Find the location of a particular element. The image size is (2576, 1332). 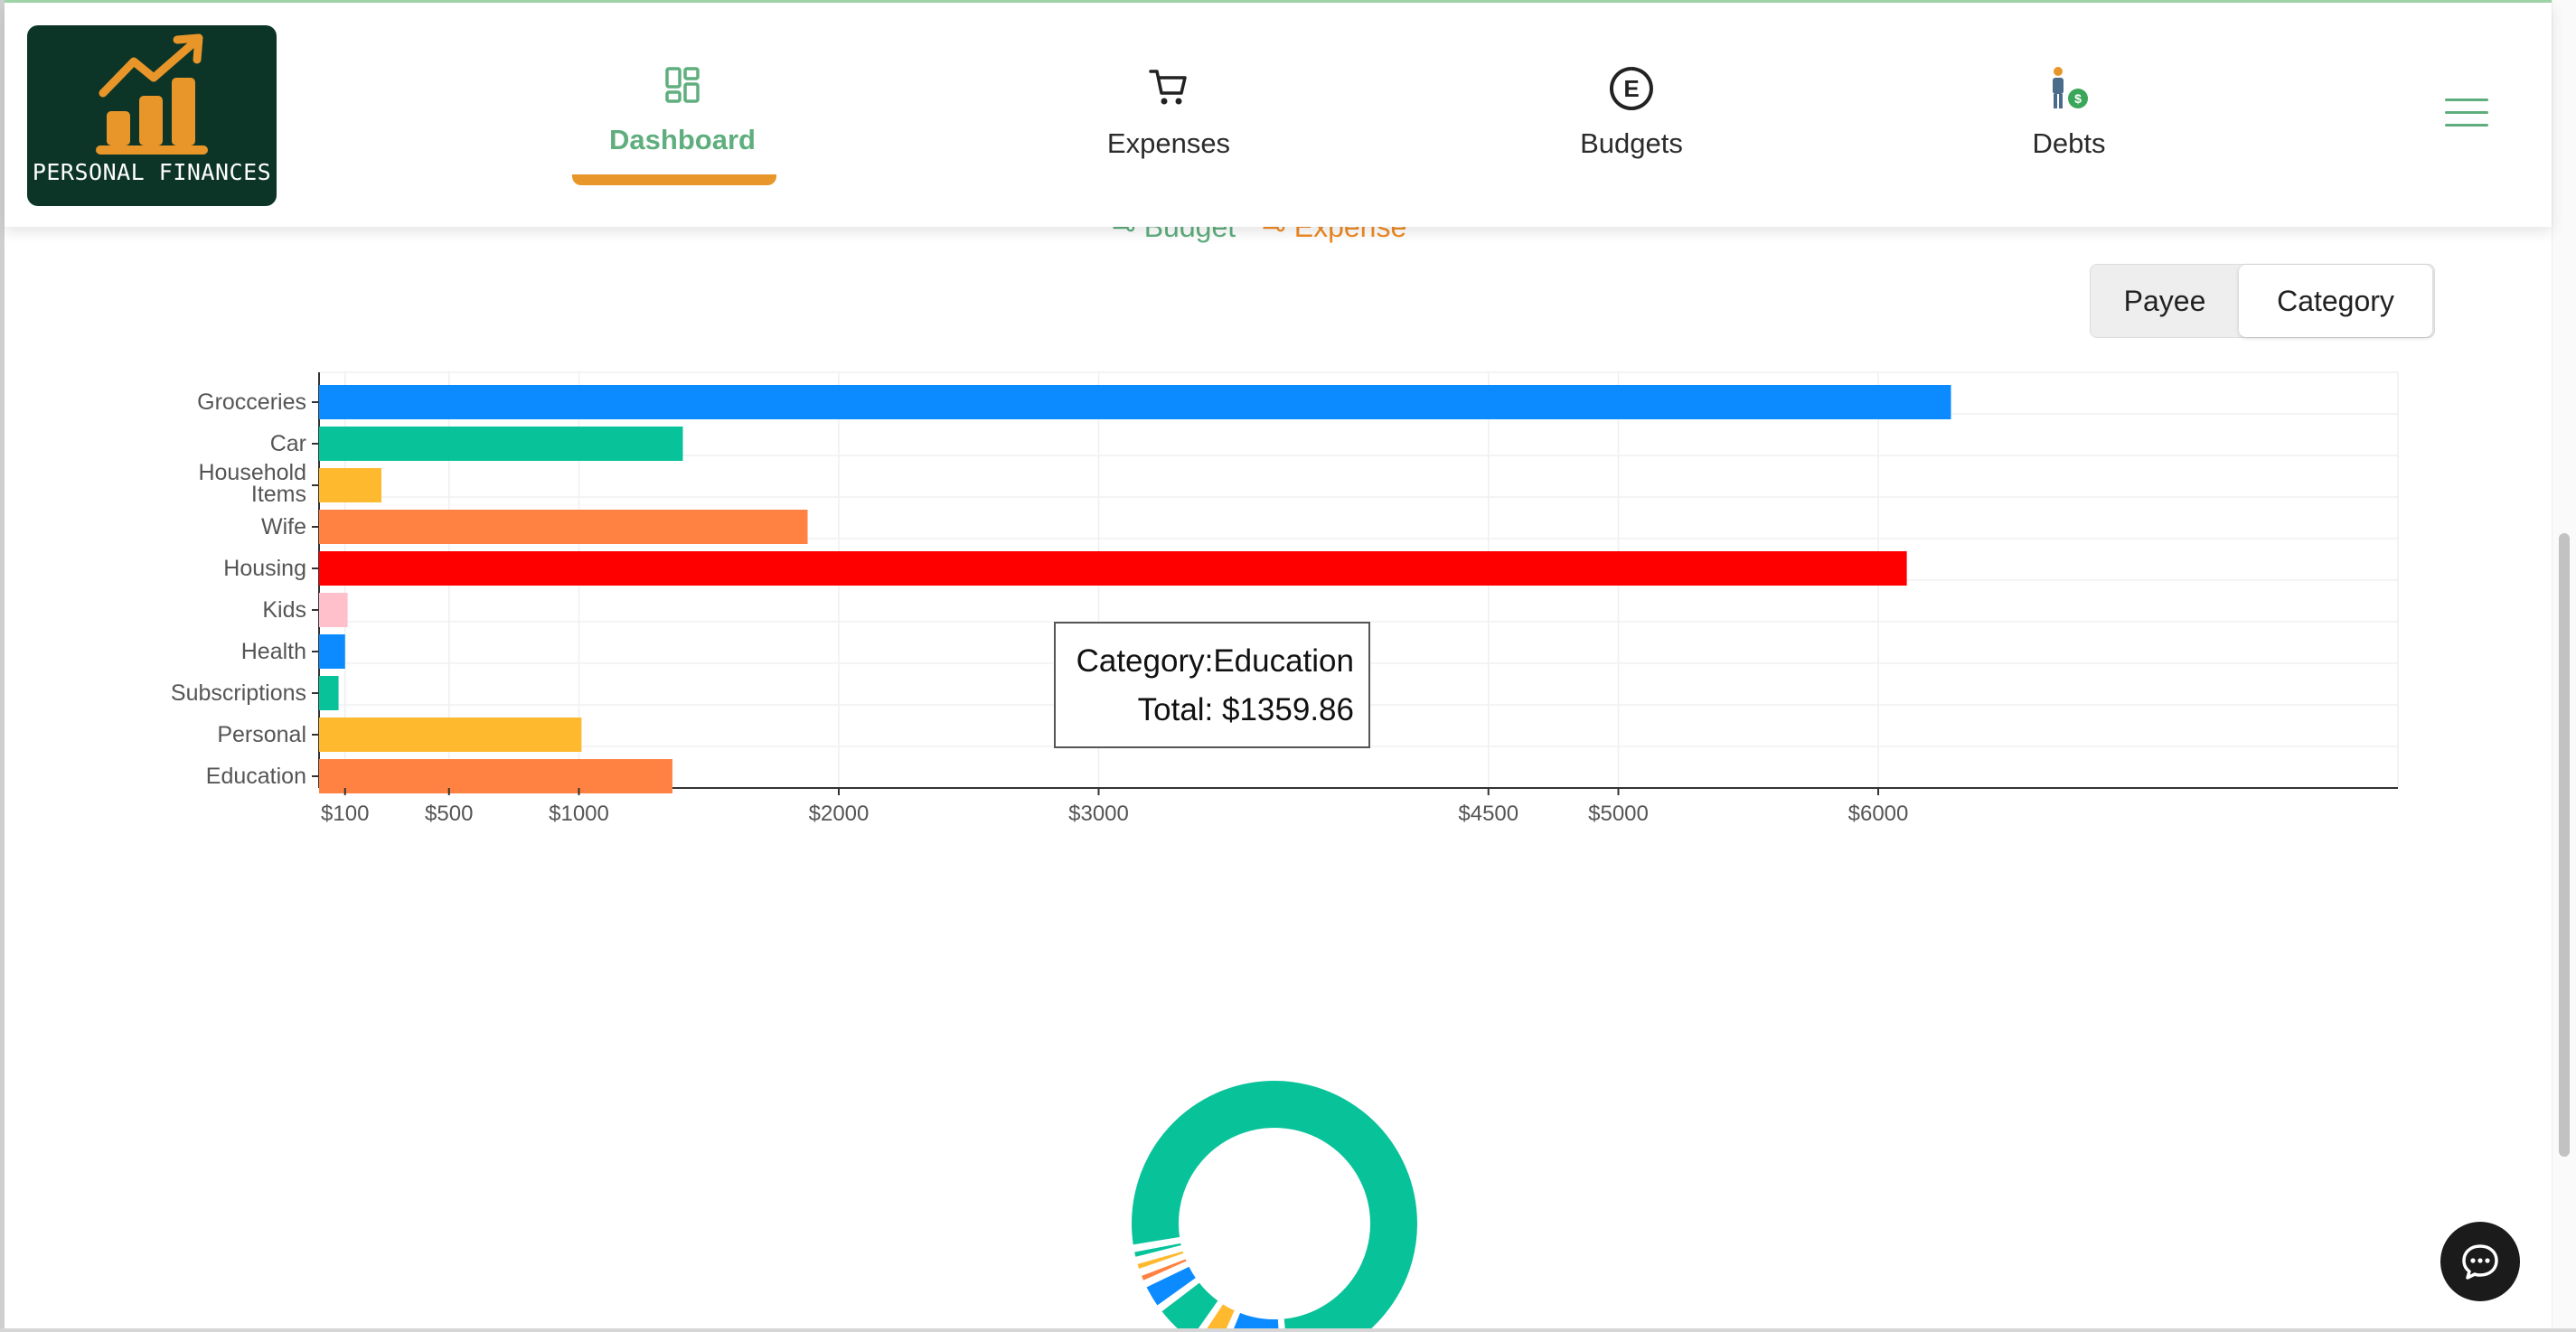

y-tick-label: Car is located at coordinates (288, 443).